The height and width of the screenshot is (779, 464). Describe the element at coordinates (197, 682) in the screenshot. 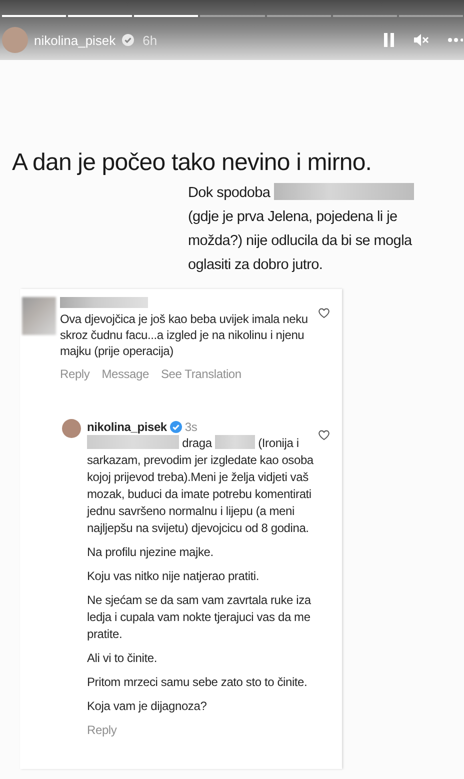

I see `comment-text: Pritom mrzeci samu sebe zato sto to činite.` at that location.